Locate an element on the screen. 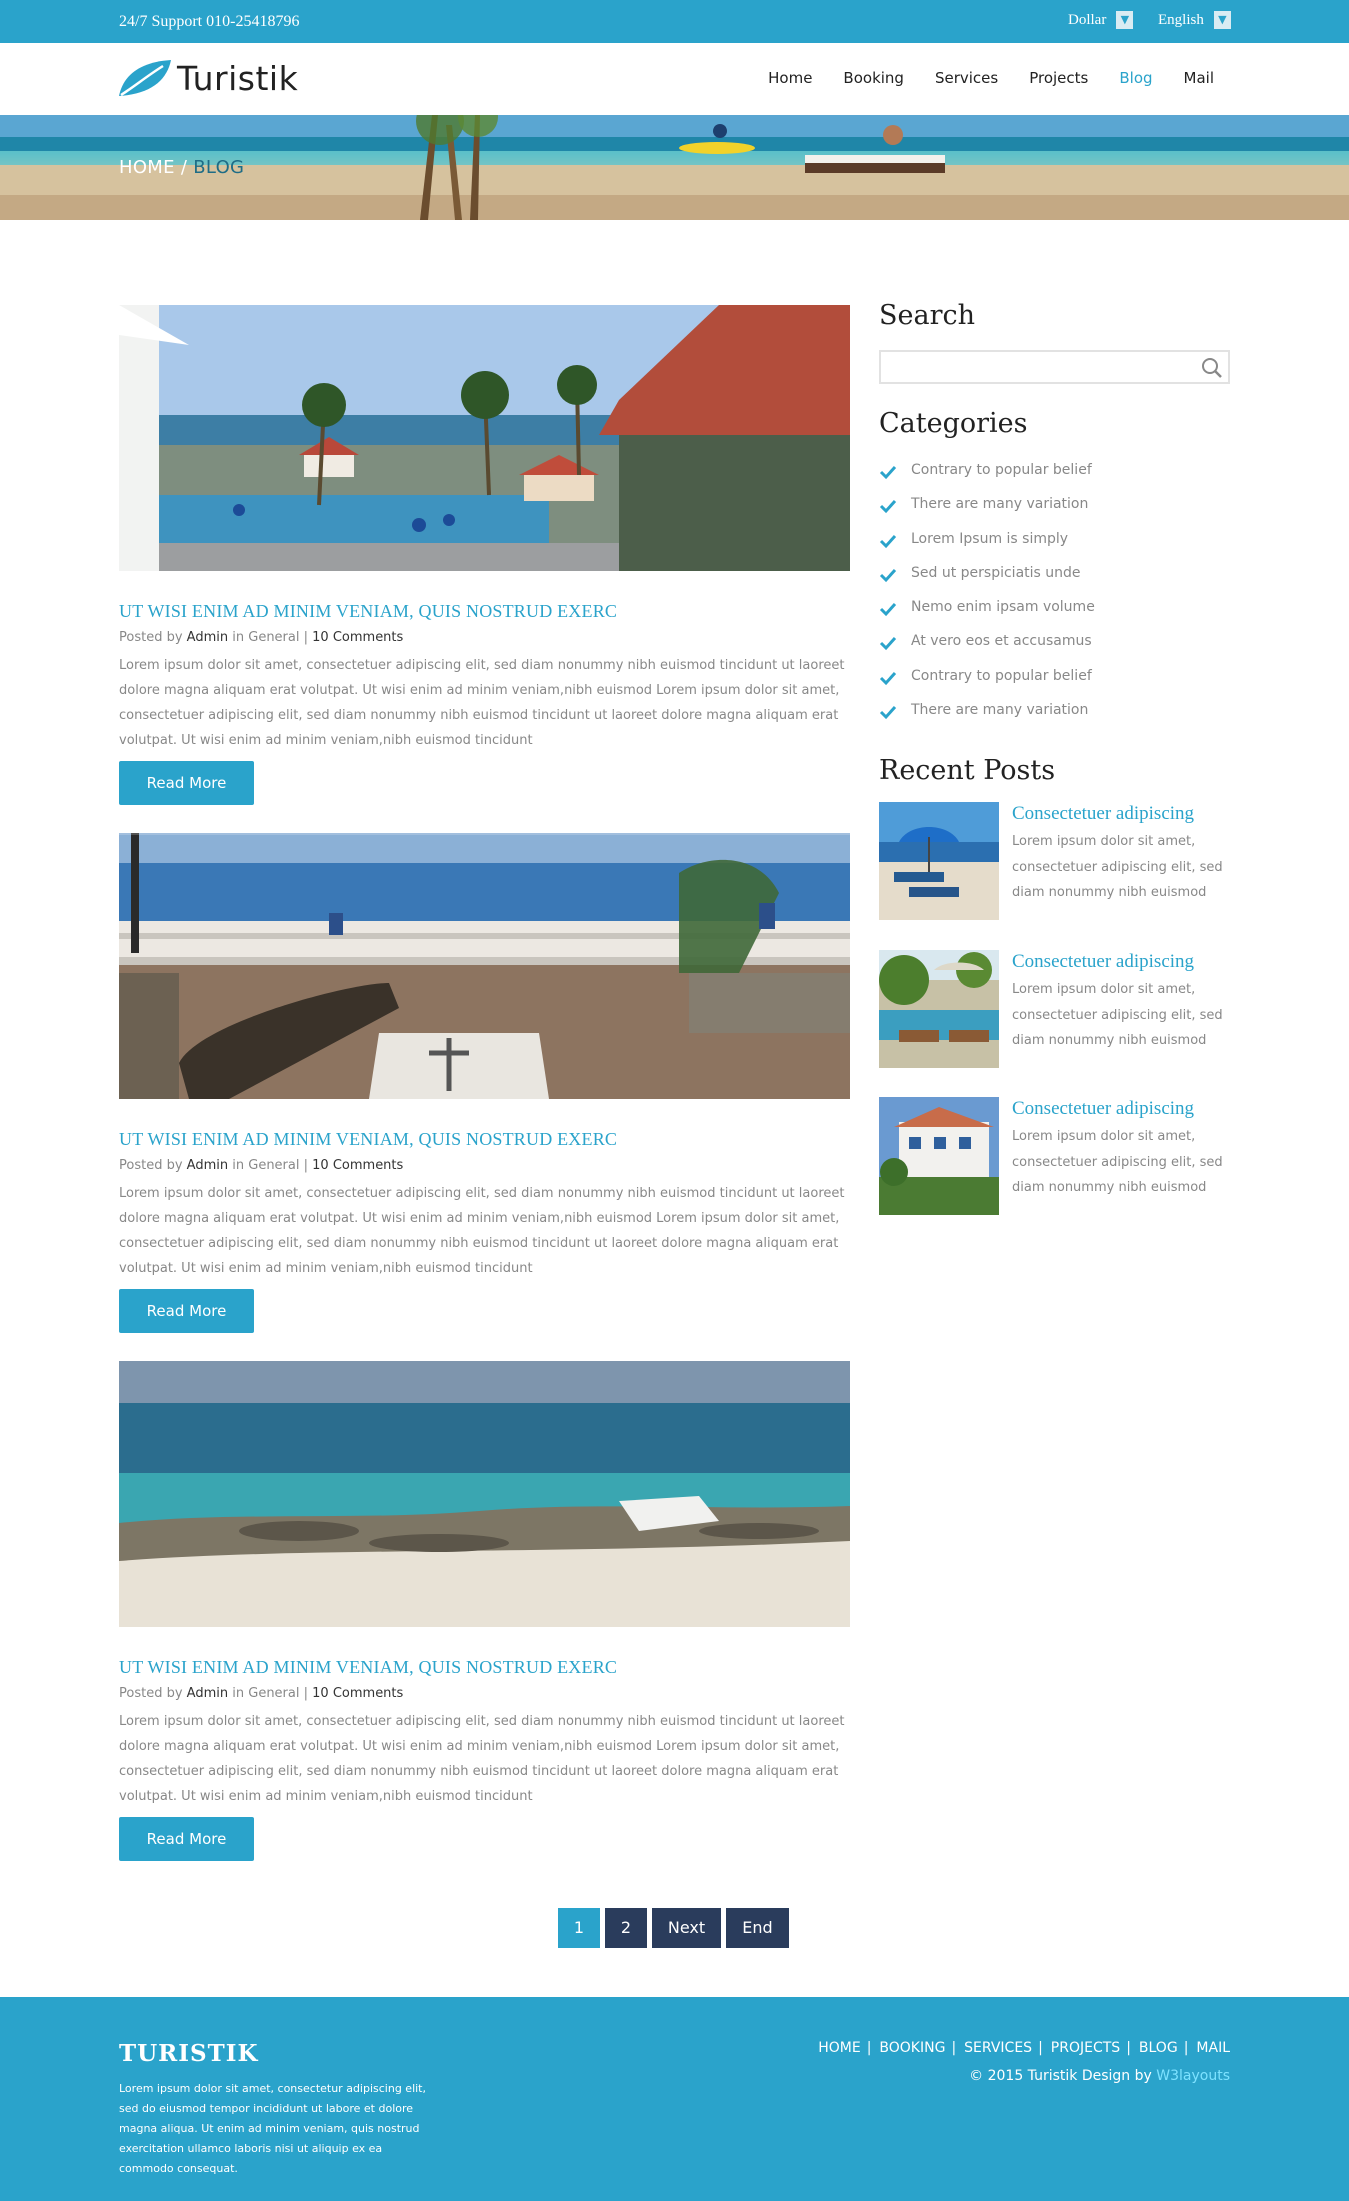 This screenshot has height=2201, width=1349. currency-select: Dollar ▼ is located at coordinates (1101, 20).